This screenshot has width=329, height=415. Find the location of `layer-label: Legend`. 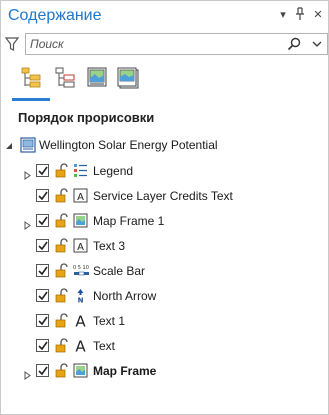

layer-label: Legend is located at coordinates (113, 171).